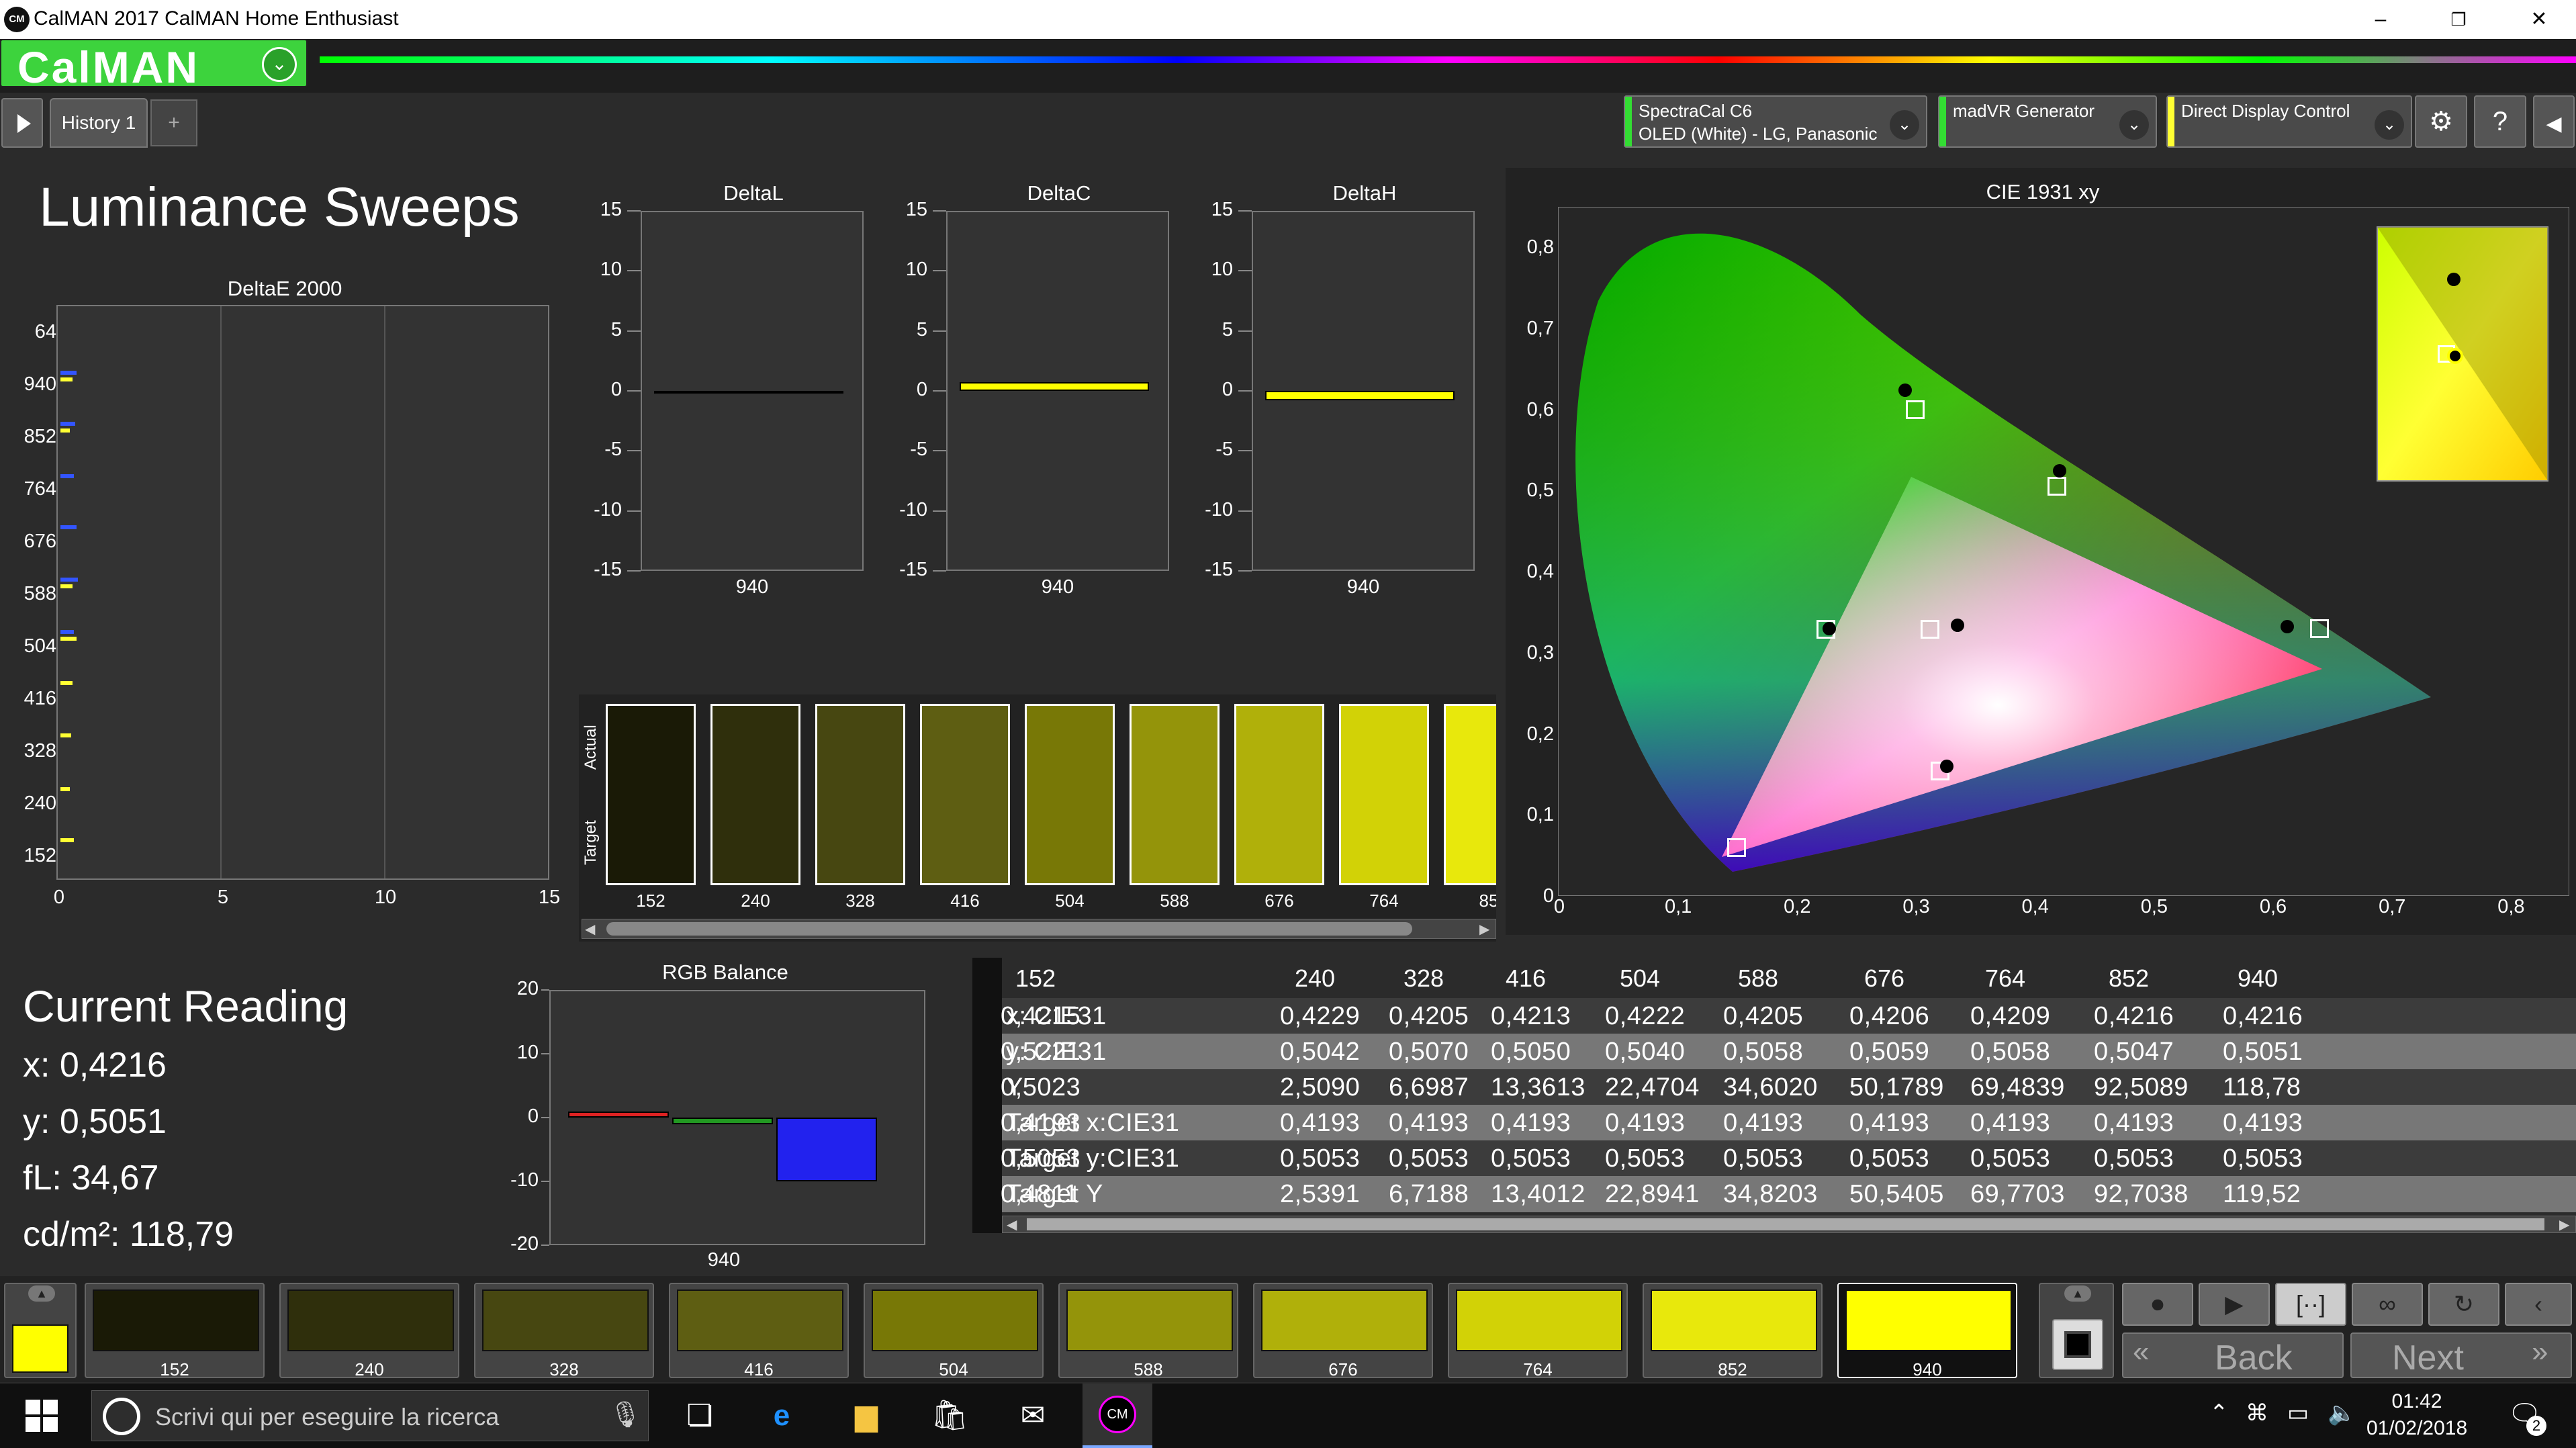 The image size is (2576, 1448). Describe the element at coordinates (782, 1416) in the screenshot. I see `edge-browser-icon: e` at that location.